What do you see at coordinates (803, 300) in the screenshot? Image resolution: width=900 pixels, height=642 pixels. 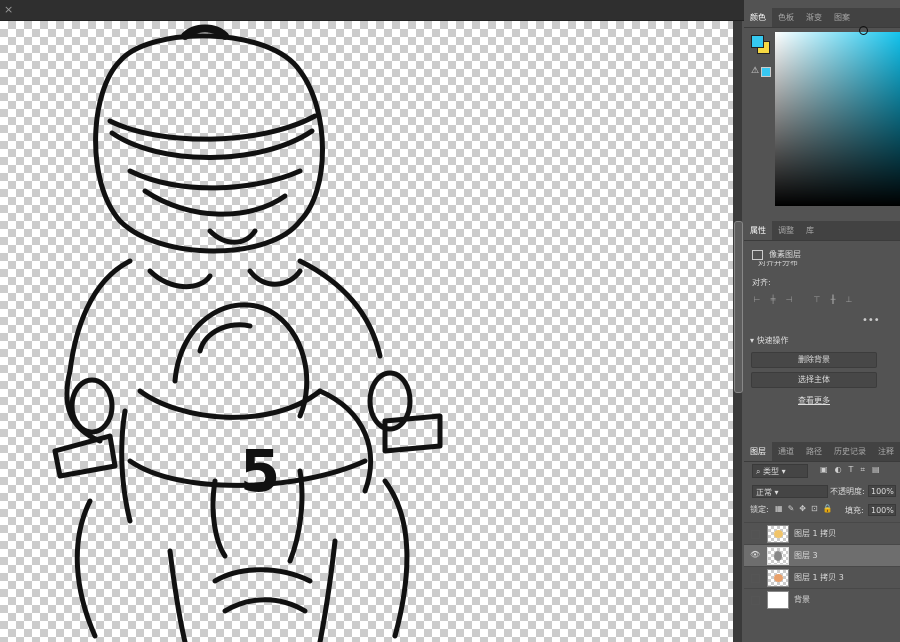 I see `align-icons: ⊢ ╪ ⊣ ⊤ ╫ ⊥` at bounding box center [803, 300].